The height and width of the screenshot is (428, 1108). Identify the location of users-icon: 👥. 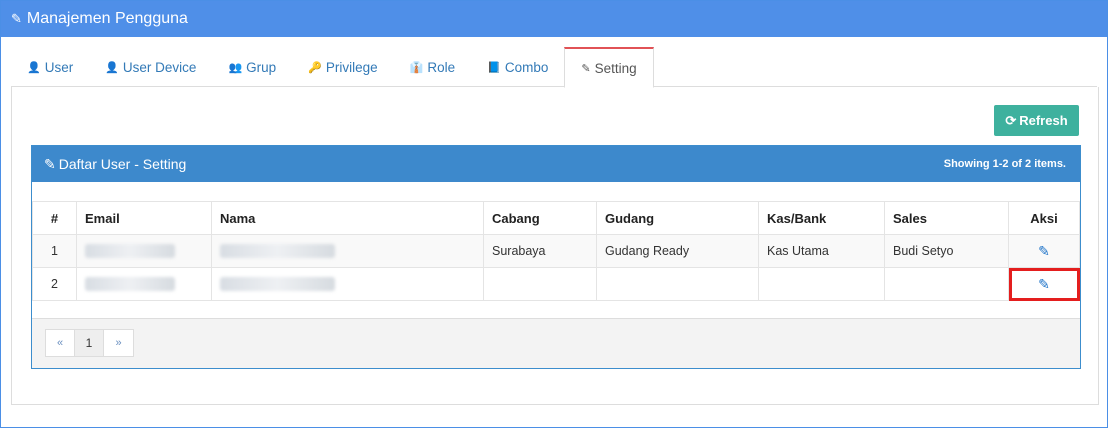
(235, 67).